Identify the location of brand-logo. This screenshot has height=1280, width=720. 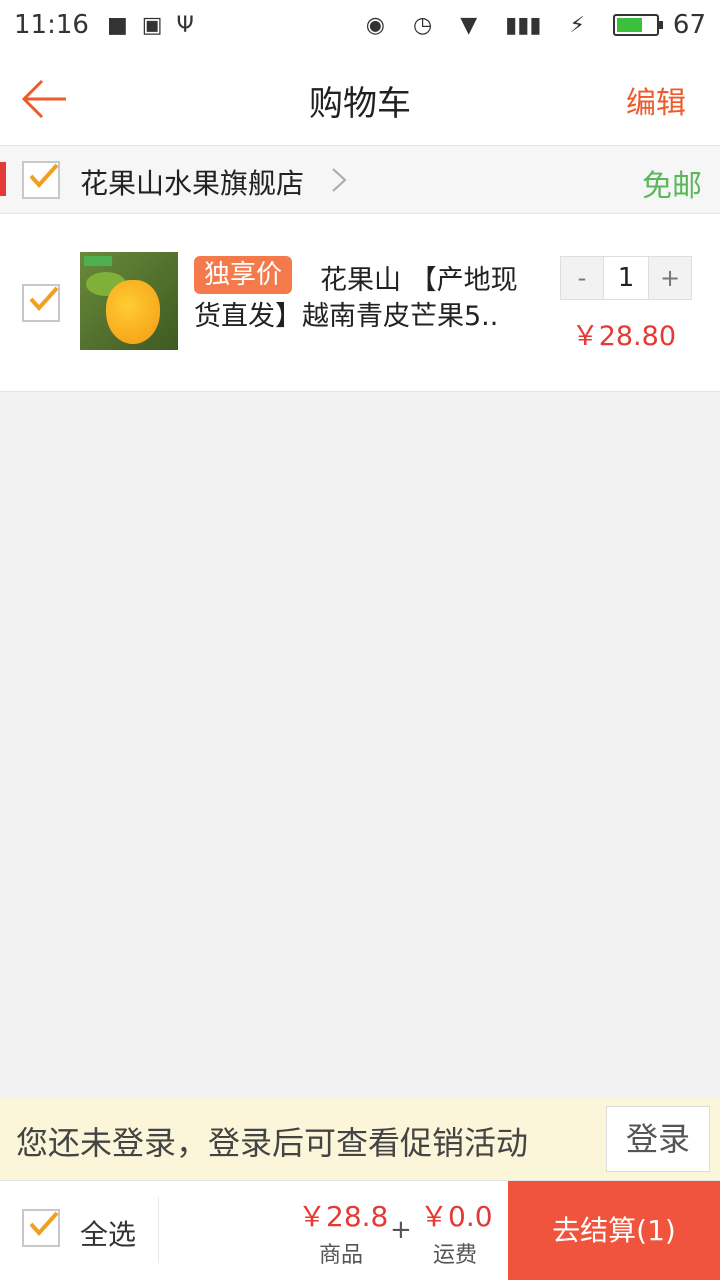
(98, 261).